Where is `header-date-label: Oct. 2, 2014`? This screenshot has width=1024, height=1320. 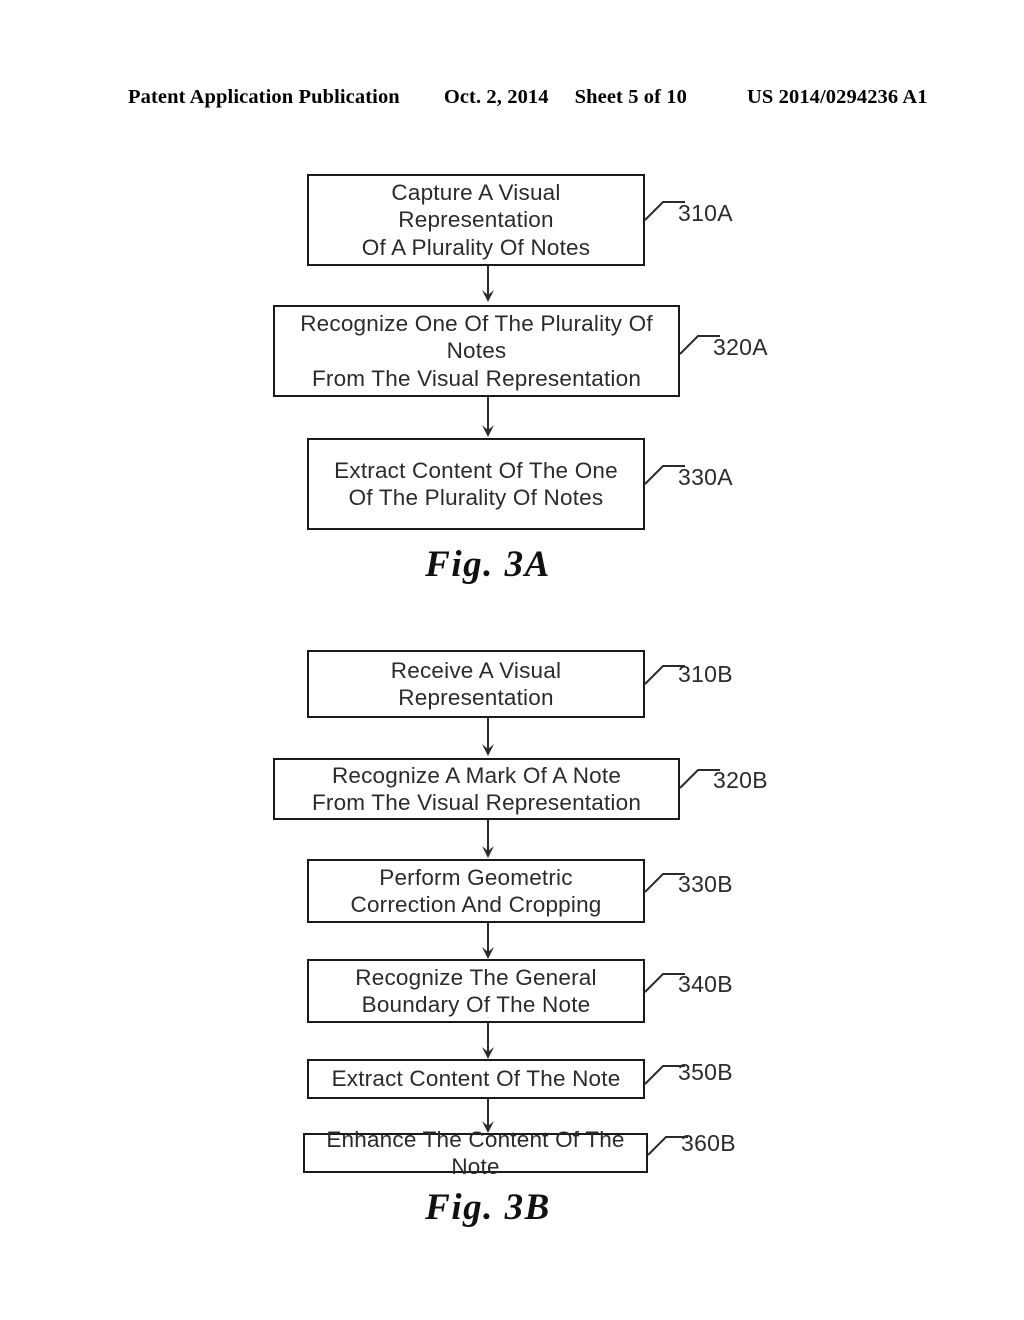
header-date-label: Oct. 2, 2014 is located at coordinates (496, 97).